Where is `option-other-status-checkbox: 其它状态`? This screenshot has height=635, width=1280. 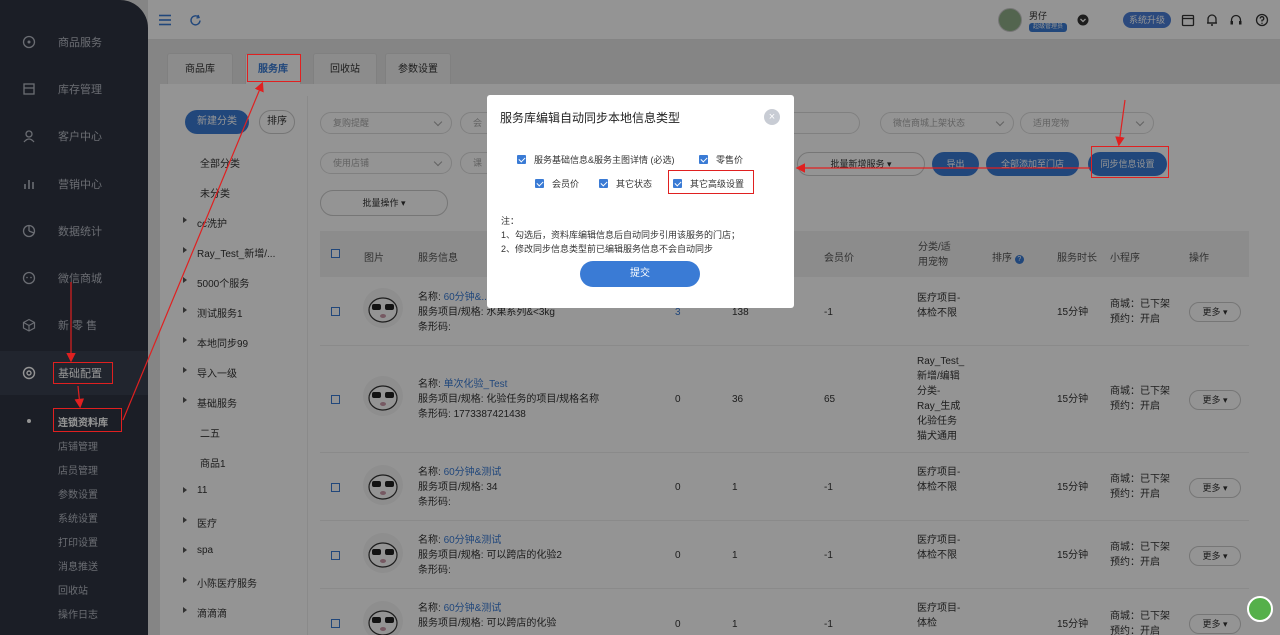
option-other-status-checkbox: 其它状态 is located at coordinates (625, 183).